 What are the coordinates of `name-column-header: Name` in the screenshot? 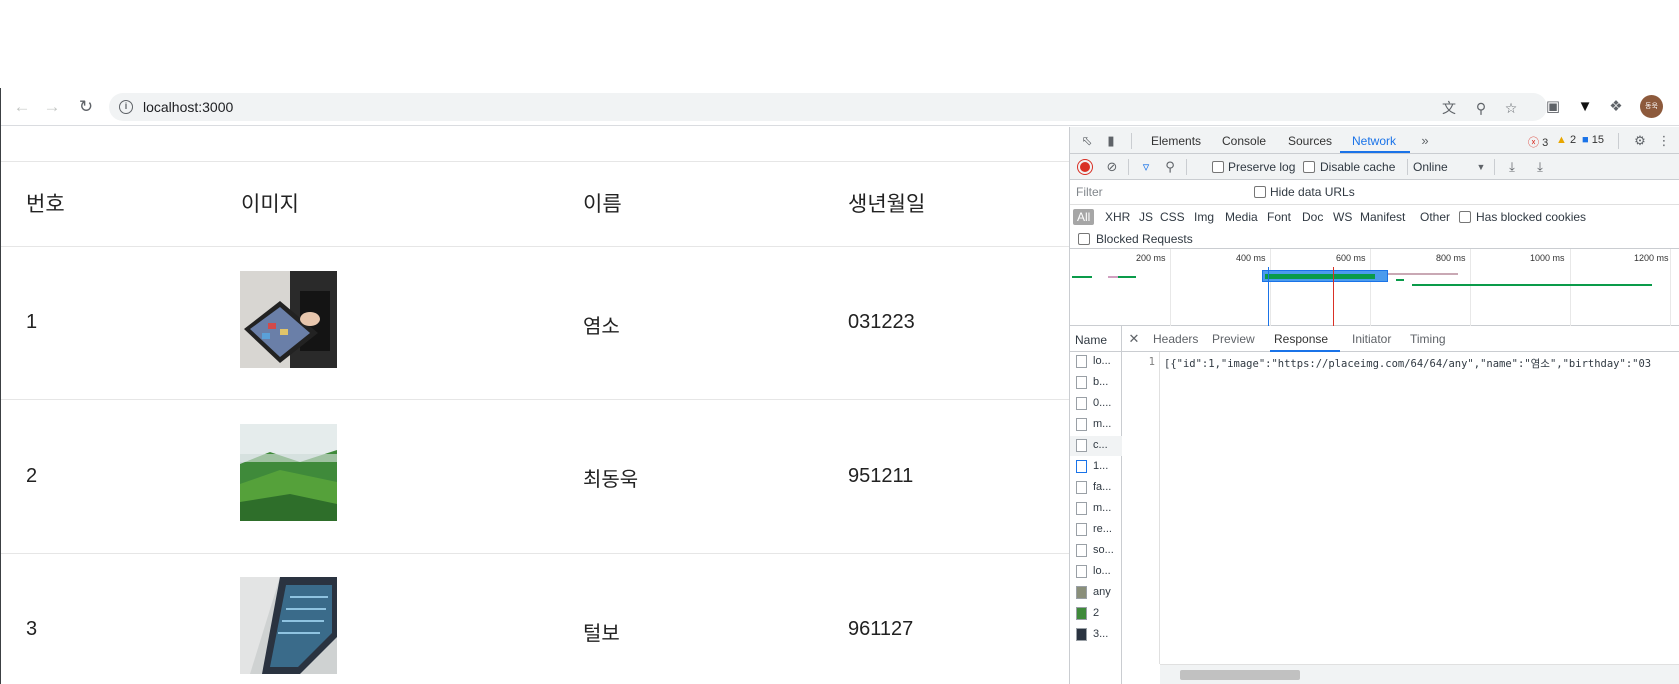 It's located at (1096, 339).